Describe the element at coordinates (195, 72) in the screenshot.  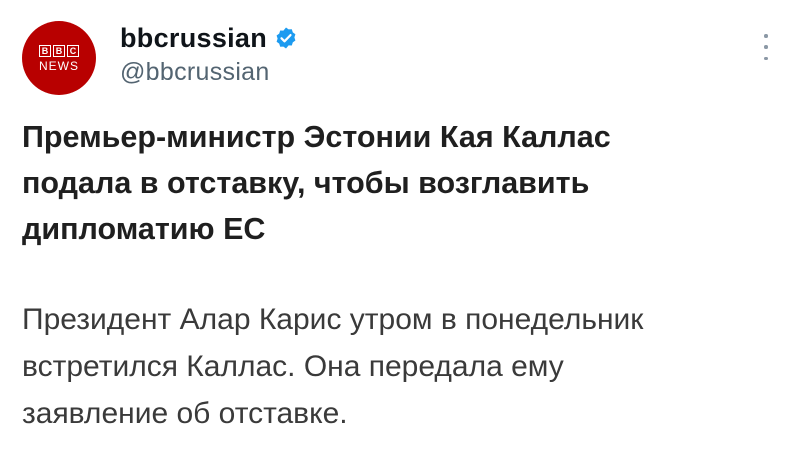
I see `user-handle: @bbcrussian` at that location.